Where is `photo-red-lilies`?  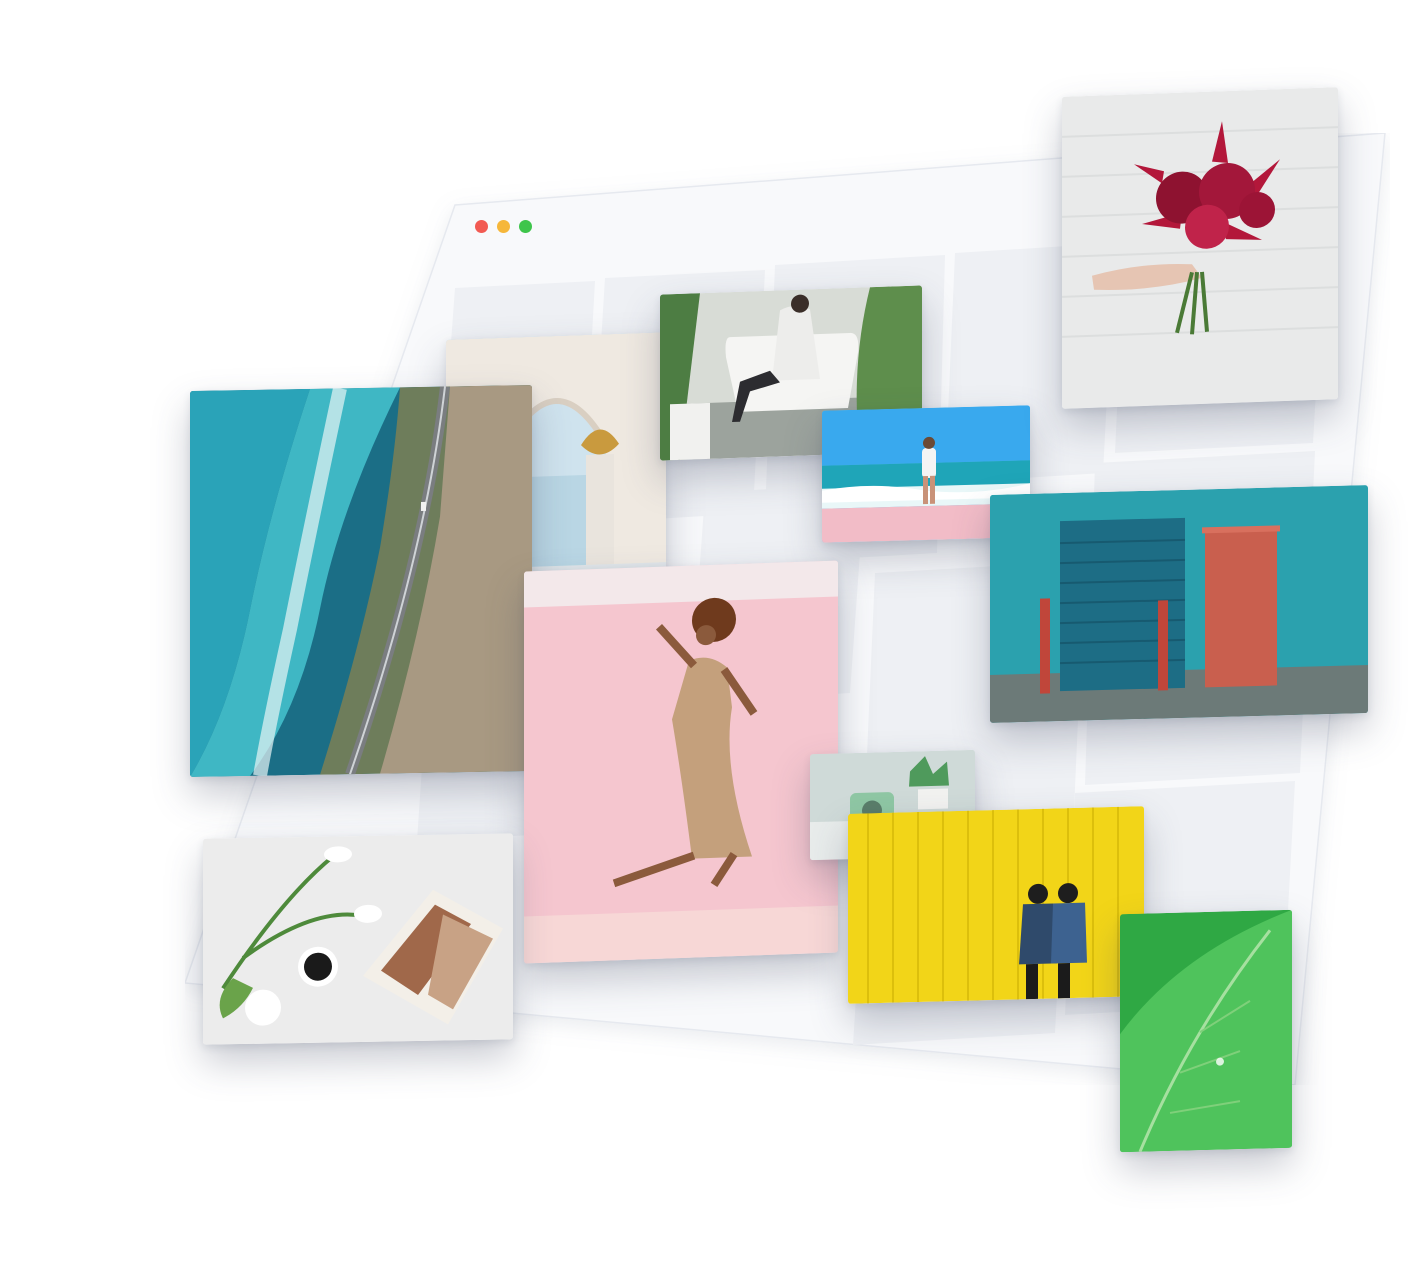
photo-red-lilies is located at coordinates (1200, 248).